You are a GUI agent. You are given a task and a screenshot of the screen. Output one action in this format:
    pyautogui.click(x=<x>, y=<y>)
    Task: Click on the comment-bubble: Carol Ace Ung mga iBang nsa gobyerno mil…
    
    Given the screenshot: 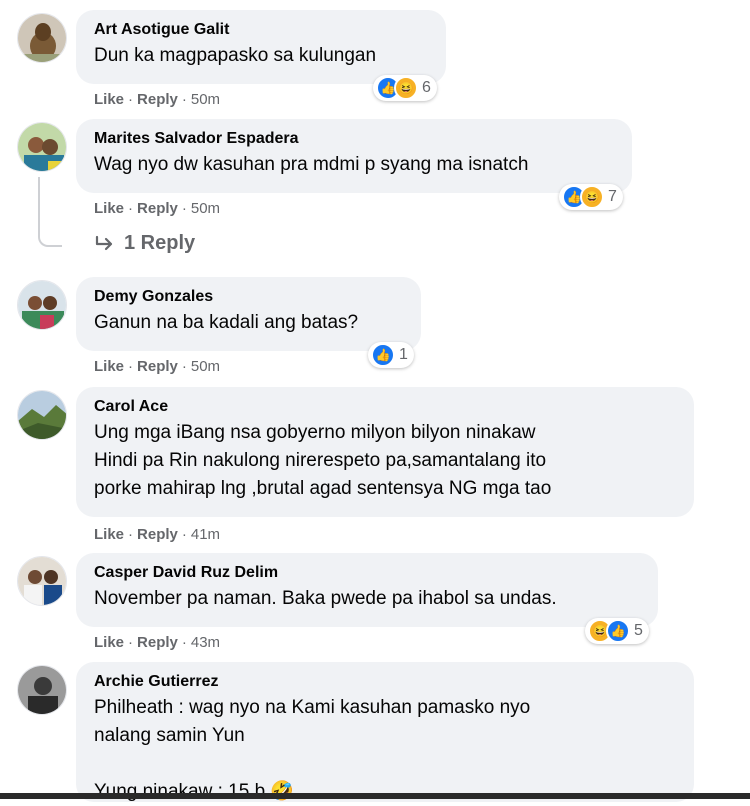 What is the action you would take?
    pyautogui.click(x=385, y=452)
    